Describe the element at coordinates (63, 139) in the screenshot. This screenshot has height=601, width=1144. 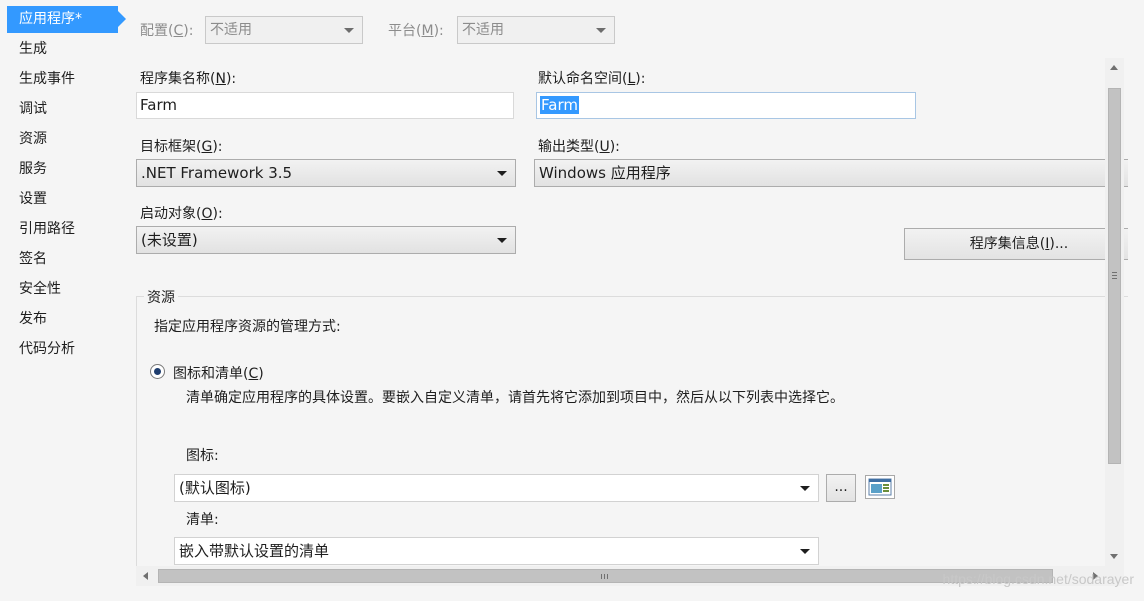
I see `nav-item-resources: 资源` at that location.